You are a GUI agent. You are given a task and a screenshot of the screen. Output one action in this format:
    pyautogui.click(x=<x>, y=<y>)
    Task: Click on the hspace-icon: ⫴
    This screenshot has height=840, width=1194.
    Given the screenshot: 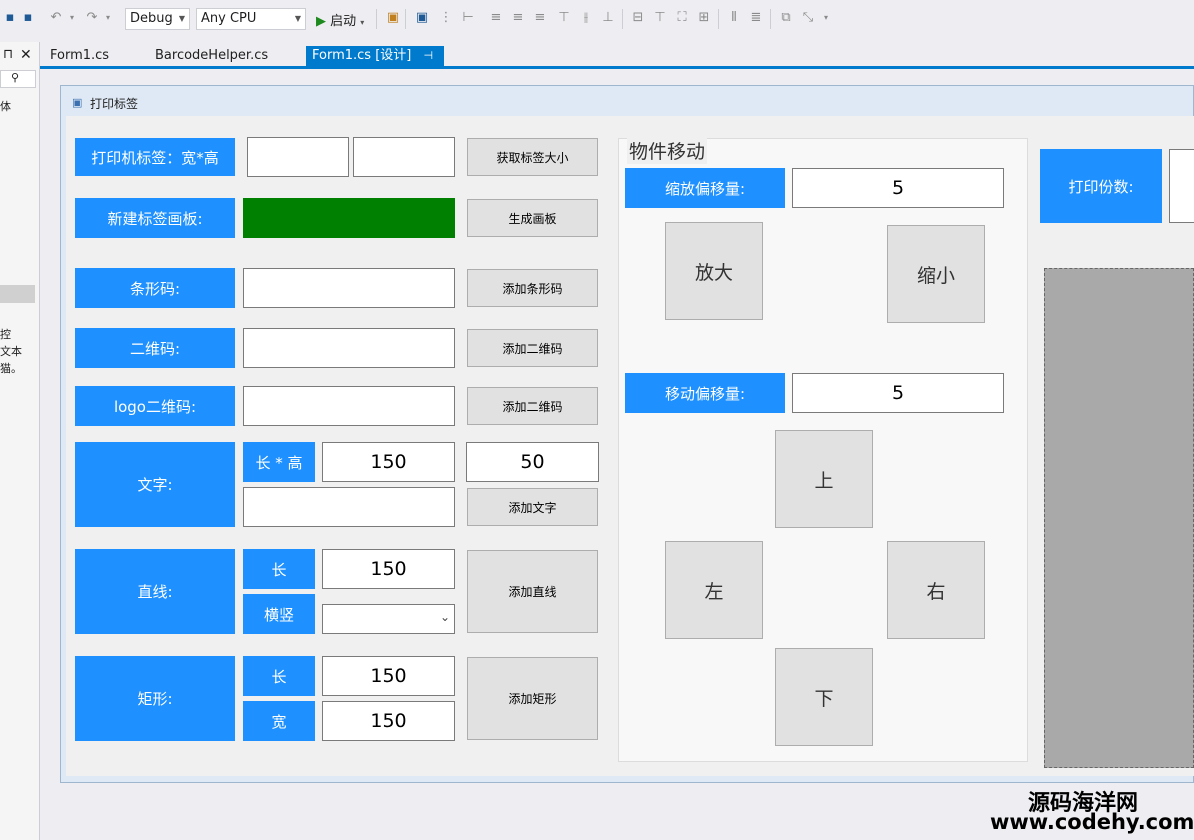 What is the action you would take?
    pyautogui.click(x=734, y=18)
    